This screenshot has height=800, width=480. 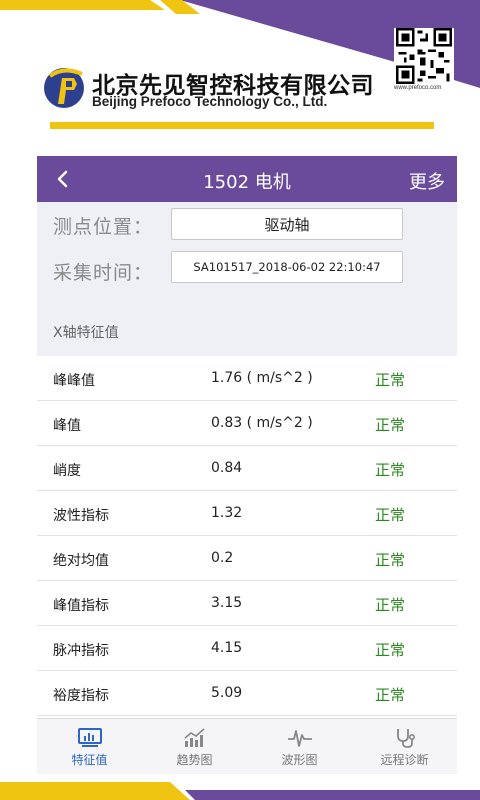 I want to click on qr-code, so click(x=424, y=56).